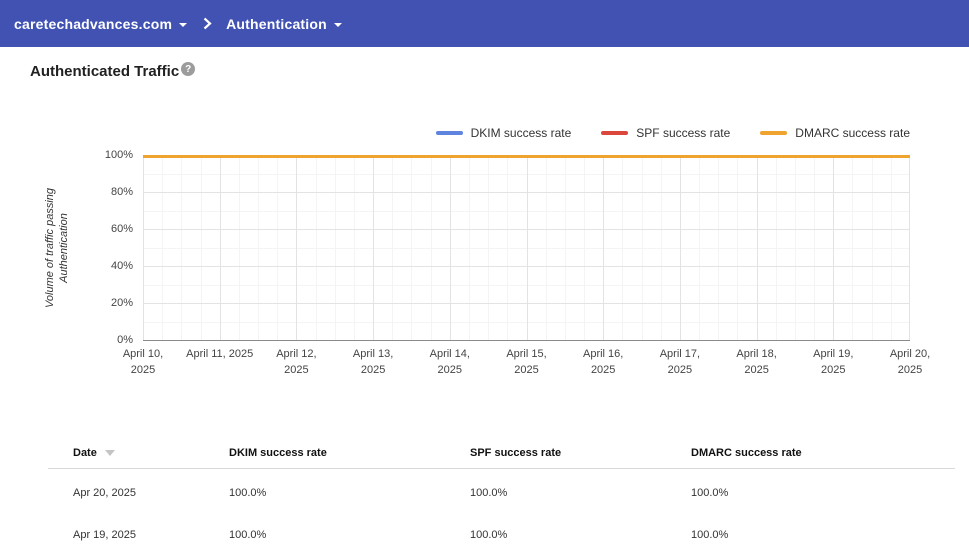 The image size is (969, 551). What do you see at coordinates (521, 133) in the screenshot?
I see `legend-item-label: DKIM success rate` at bounding box center [521, 133].